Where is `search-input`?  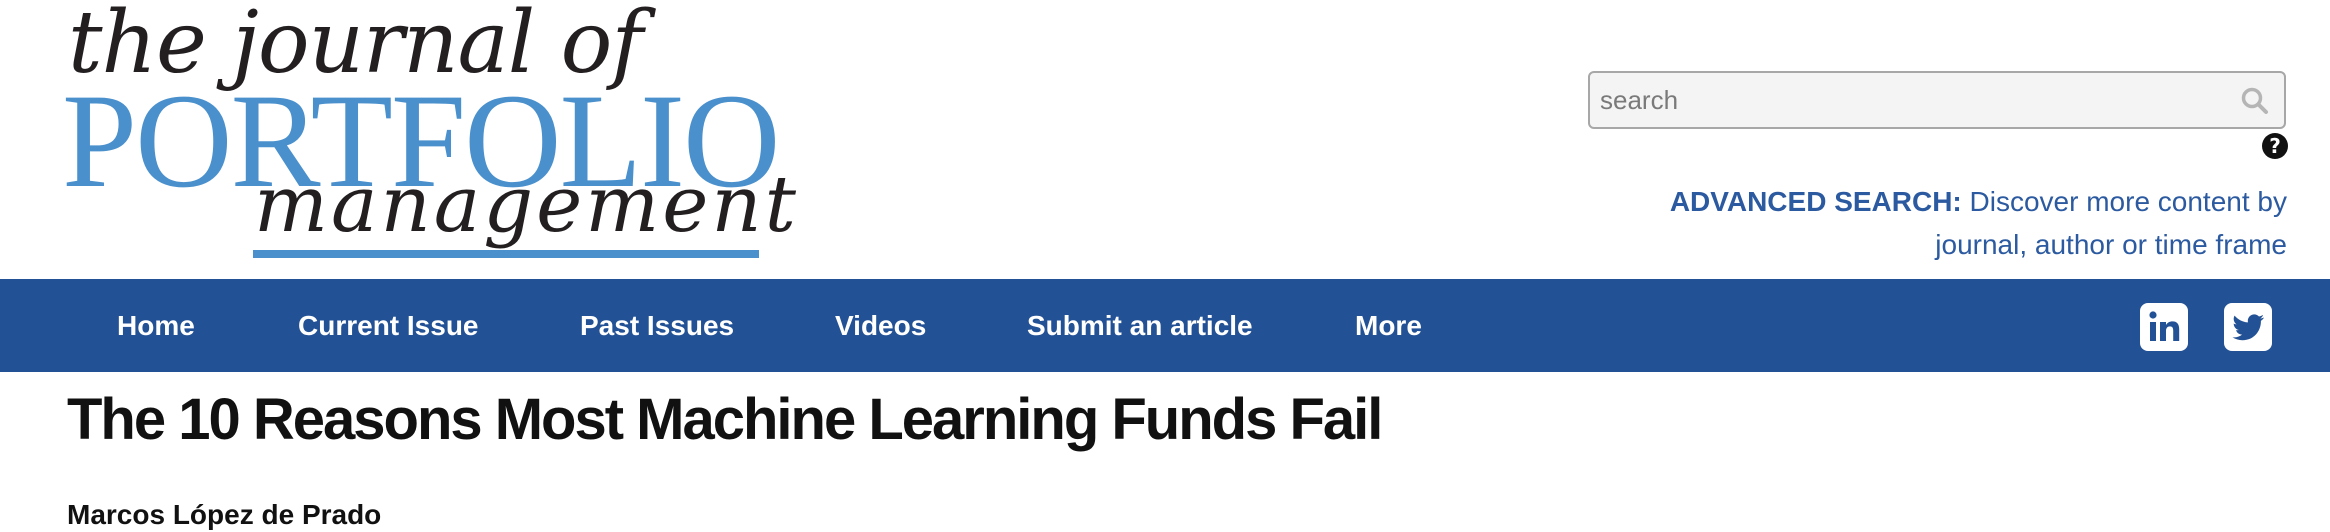 search-input is located at coordinates (1910, 100).